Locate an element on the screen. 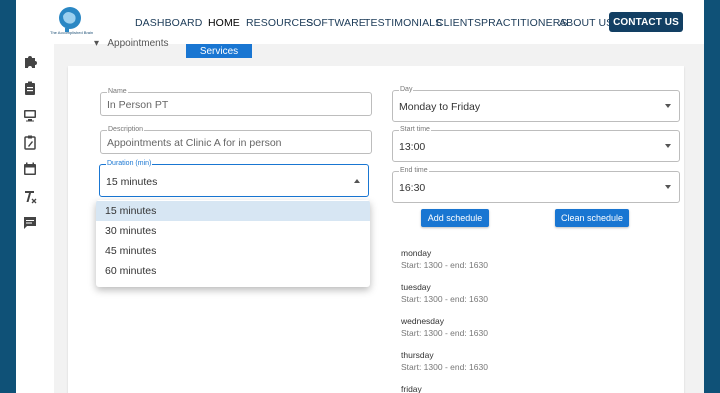  nav-software: SOFTWARE is located at coordinates (336, 23).